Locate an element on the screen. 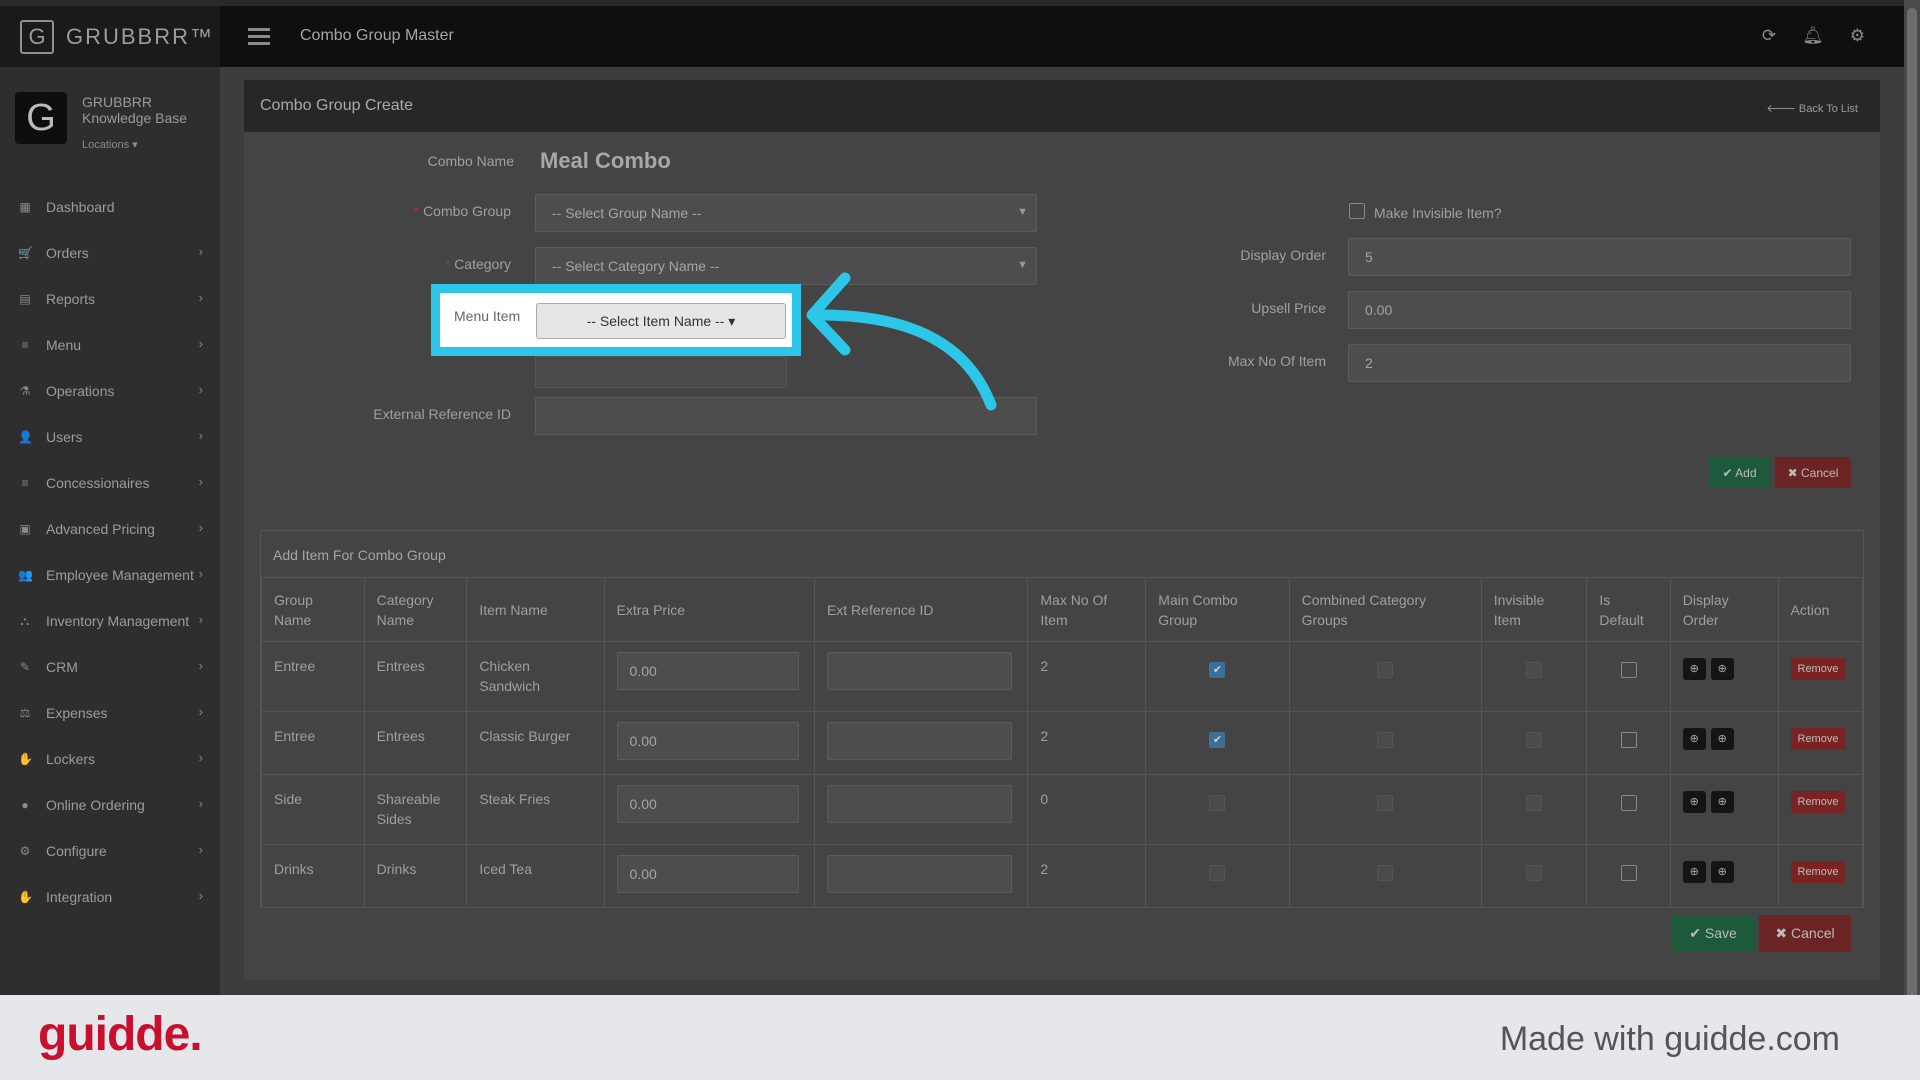 The image size is (1920, 1080). sidebar-item-orders: 🛒 Orders › is located at coordinates (110, 253).